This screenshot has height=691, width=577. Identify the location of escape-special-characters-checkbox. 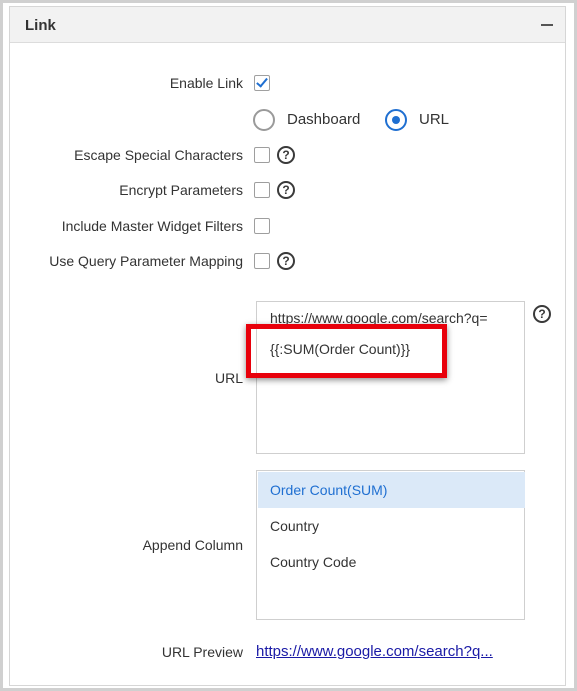
(262, 155).